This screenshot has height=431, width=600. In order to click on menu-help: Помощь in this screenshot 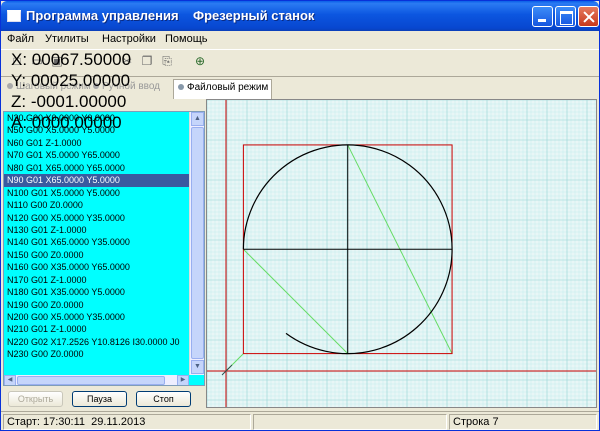, I will do `click(186, 39)`.